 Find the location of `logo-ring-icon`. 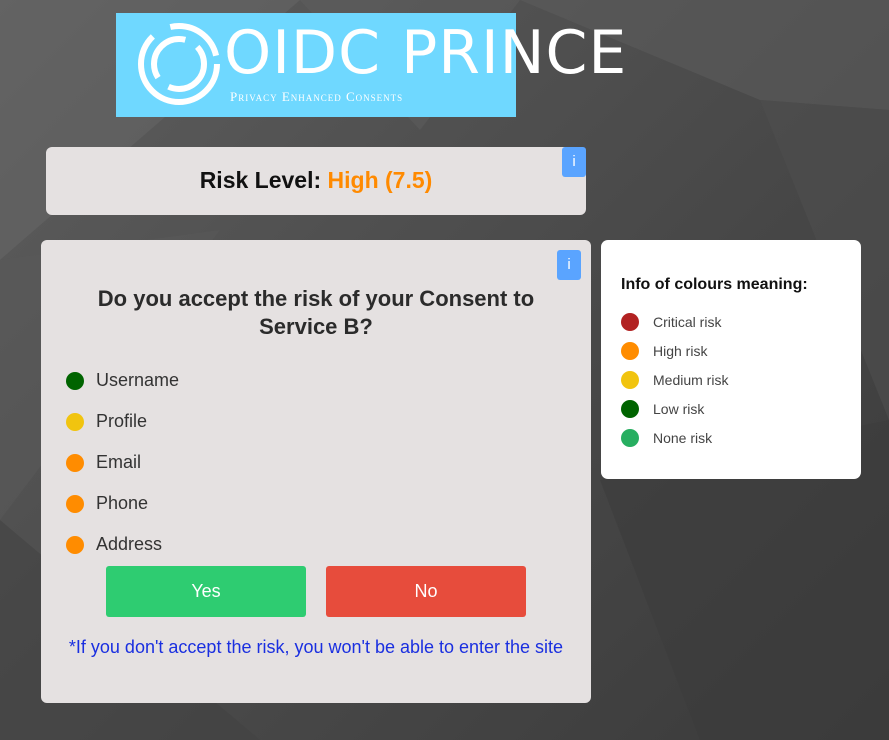

logo-ring-icon is located at coordinates (179, 64).